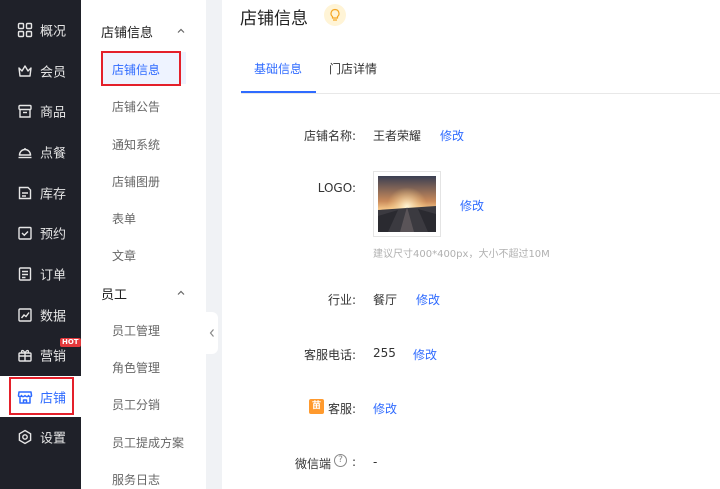  Describe the element at coordinates (25, 71) in the screenshot. I see `crown-icon` at that location.